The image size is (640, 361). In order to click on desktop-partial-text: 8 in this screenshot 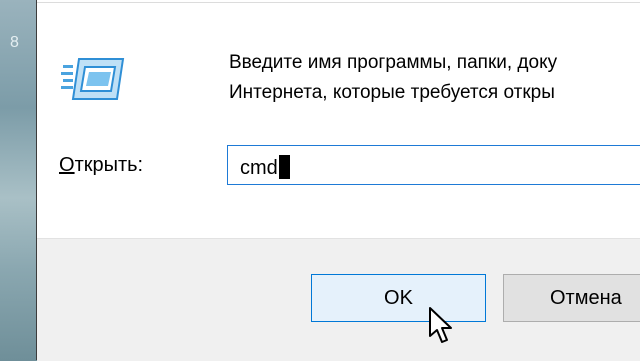, I will do `click(14, 42)`.